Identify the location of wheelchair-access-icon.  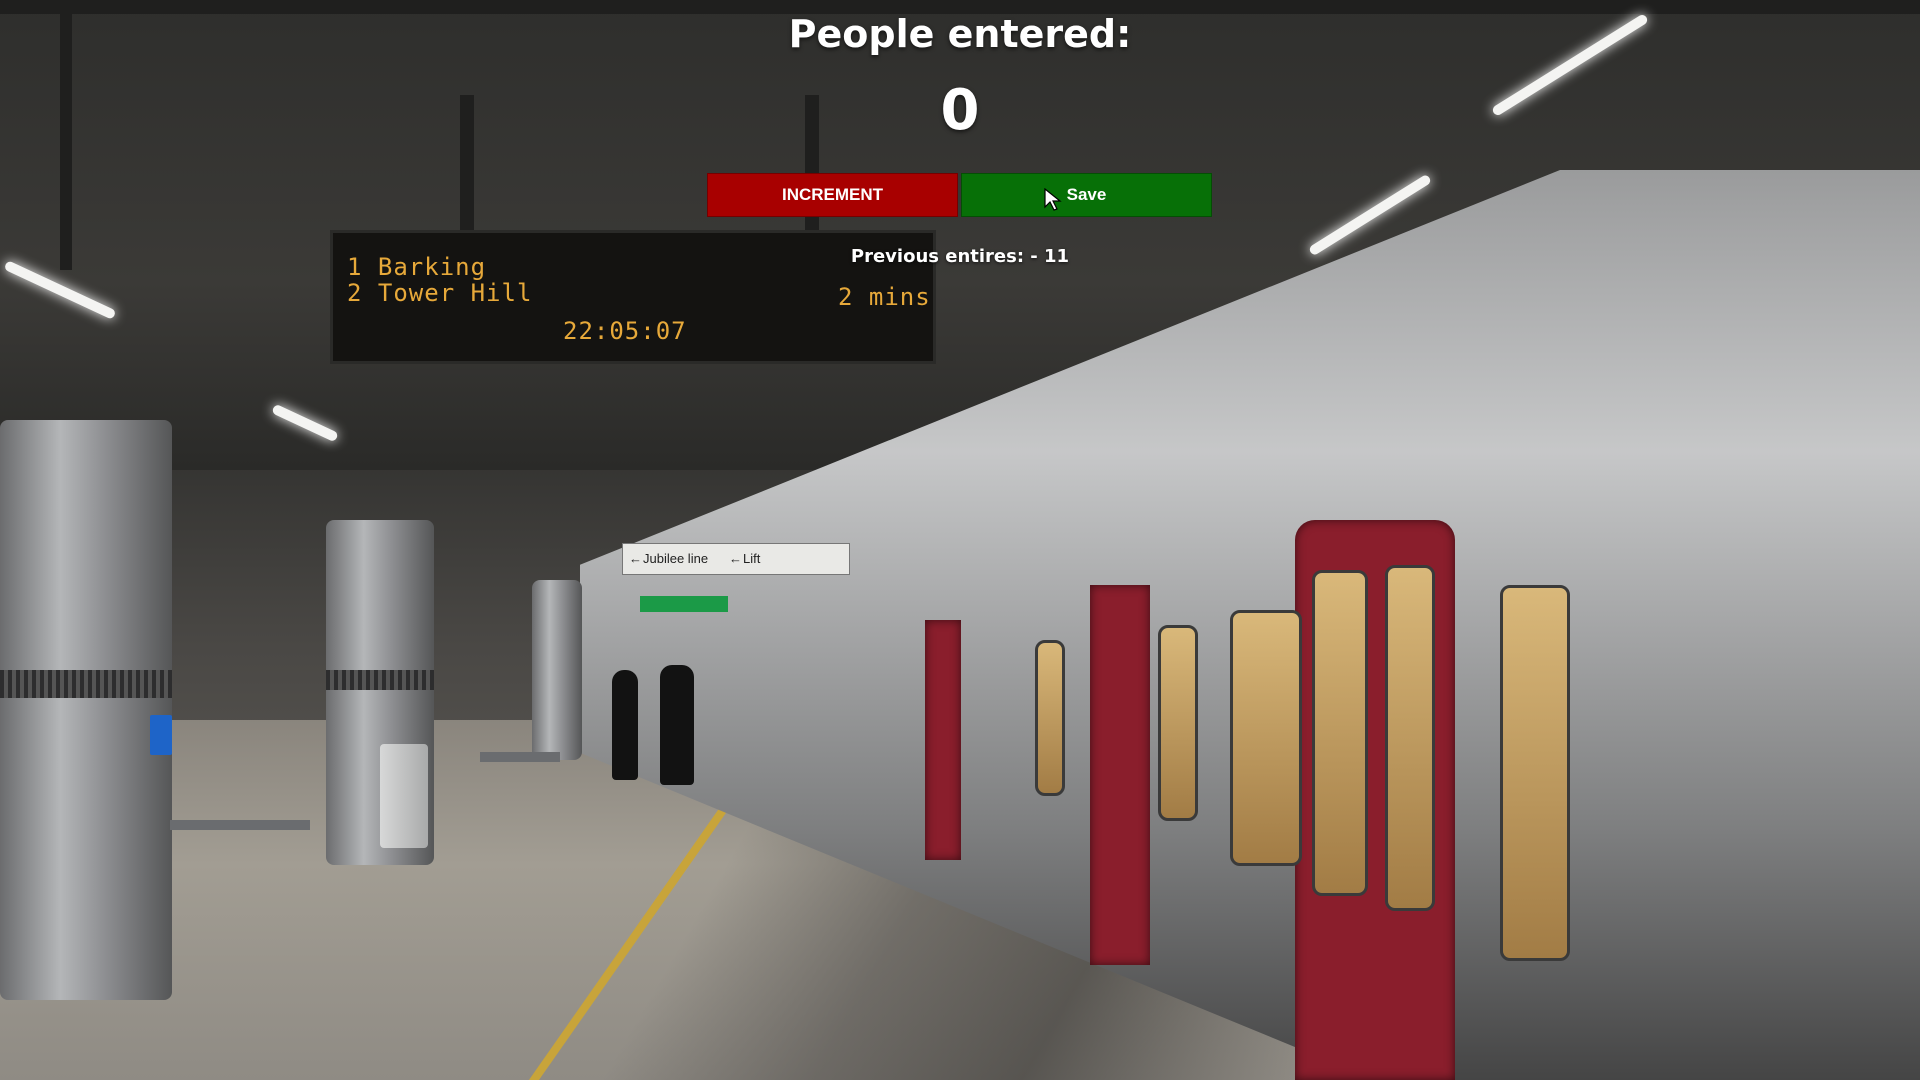
(161, 735).